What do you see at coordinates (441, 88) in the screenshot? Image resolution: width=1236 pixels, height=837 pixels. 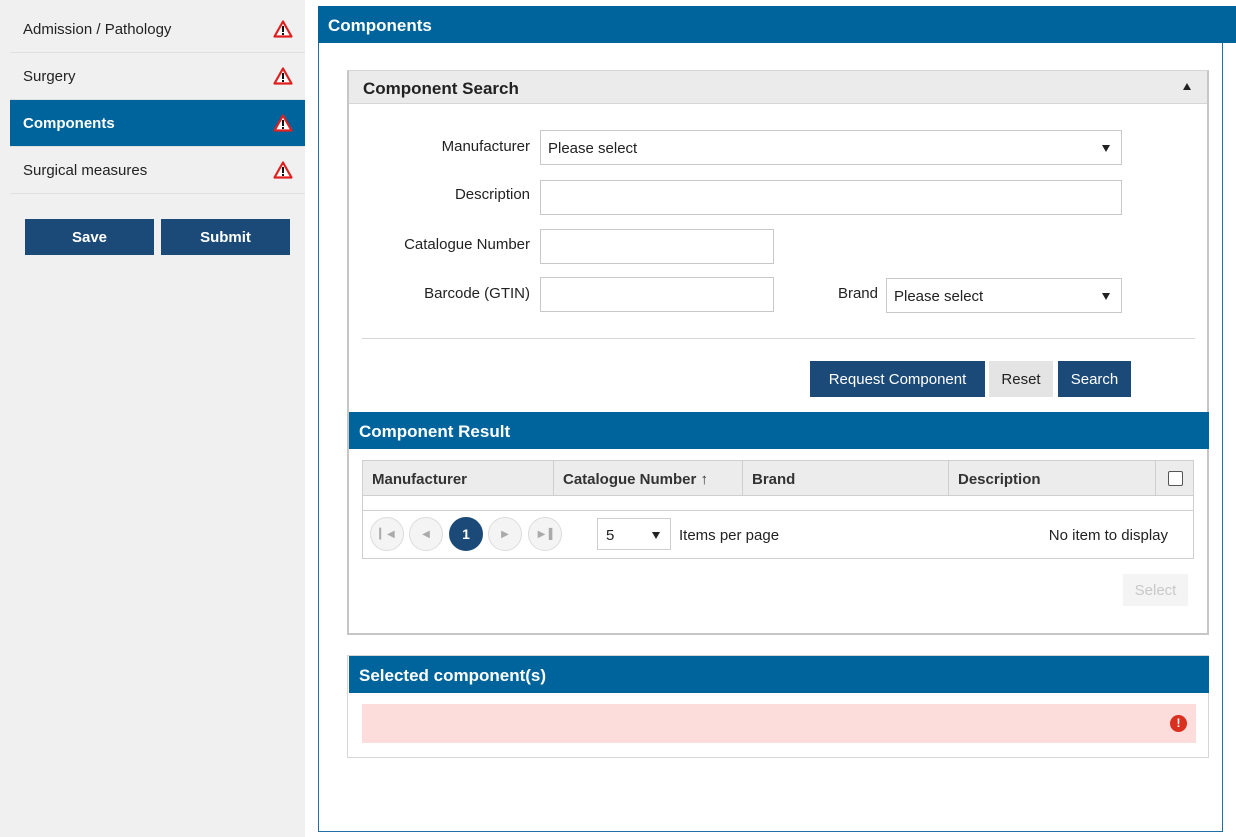 I see `component-search-title: Component Search` at bounding box center [441, 88].